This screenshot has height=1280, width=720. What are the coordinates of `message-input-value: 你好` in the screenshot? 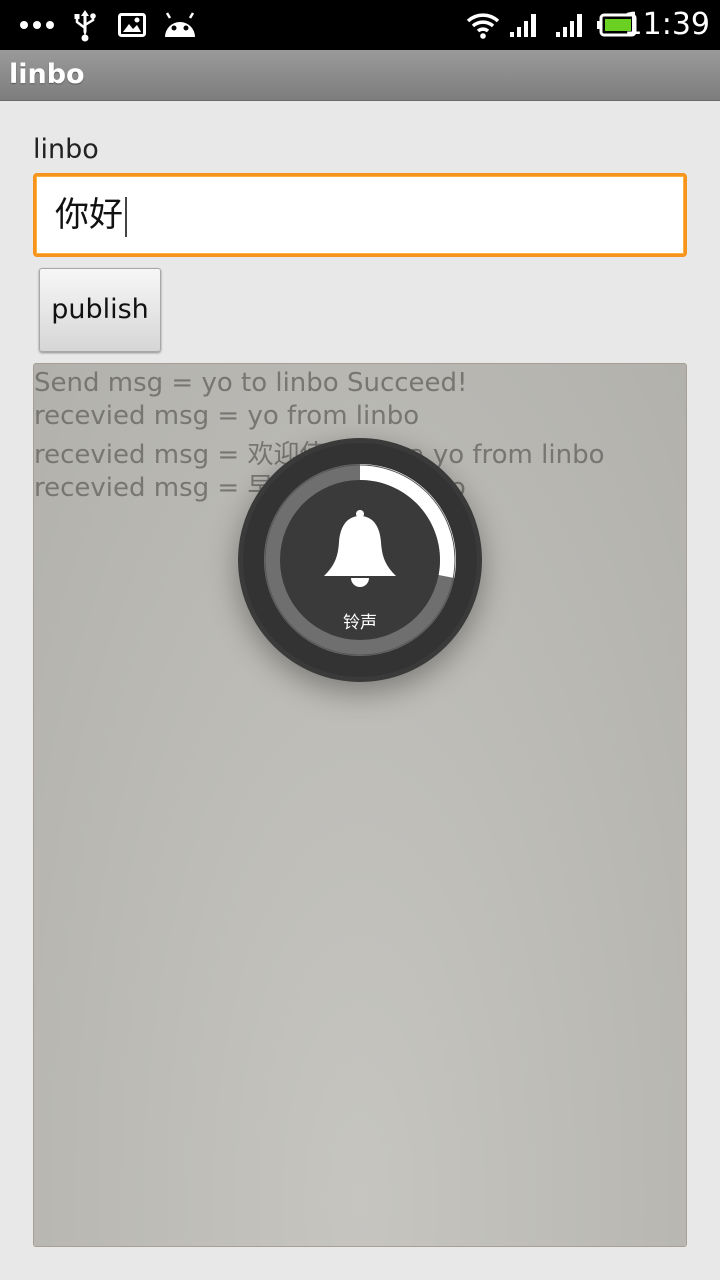 It's located at (91, 215).